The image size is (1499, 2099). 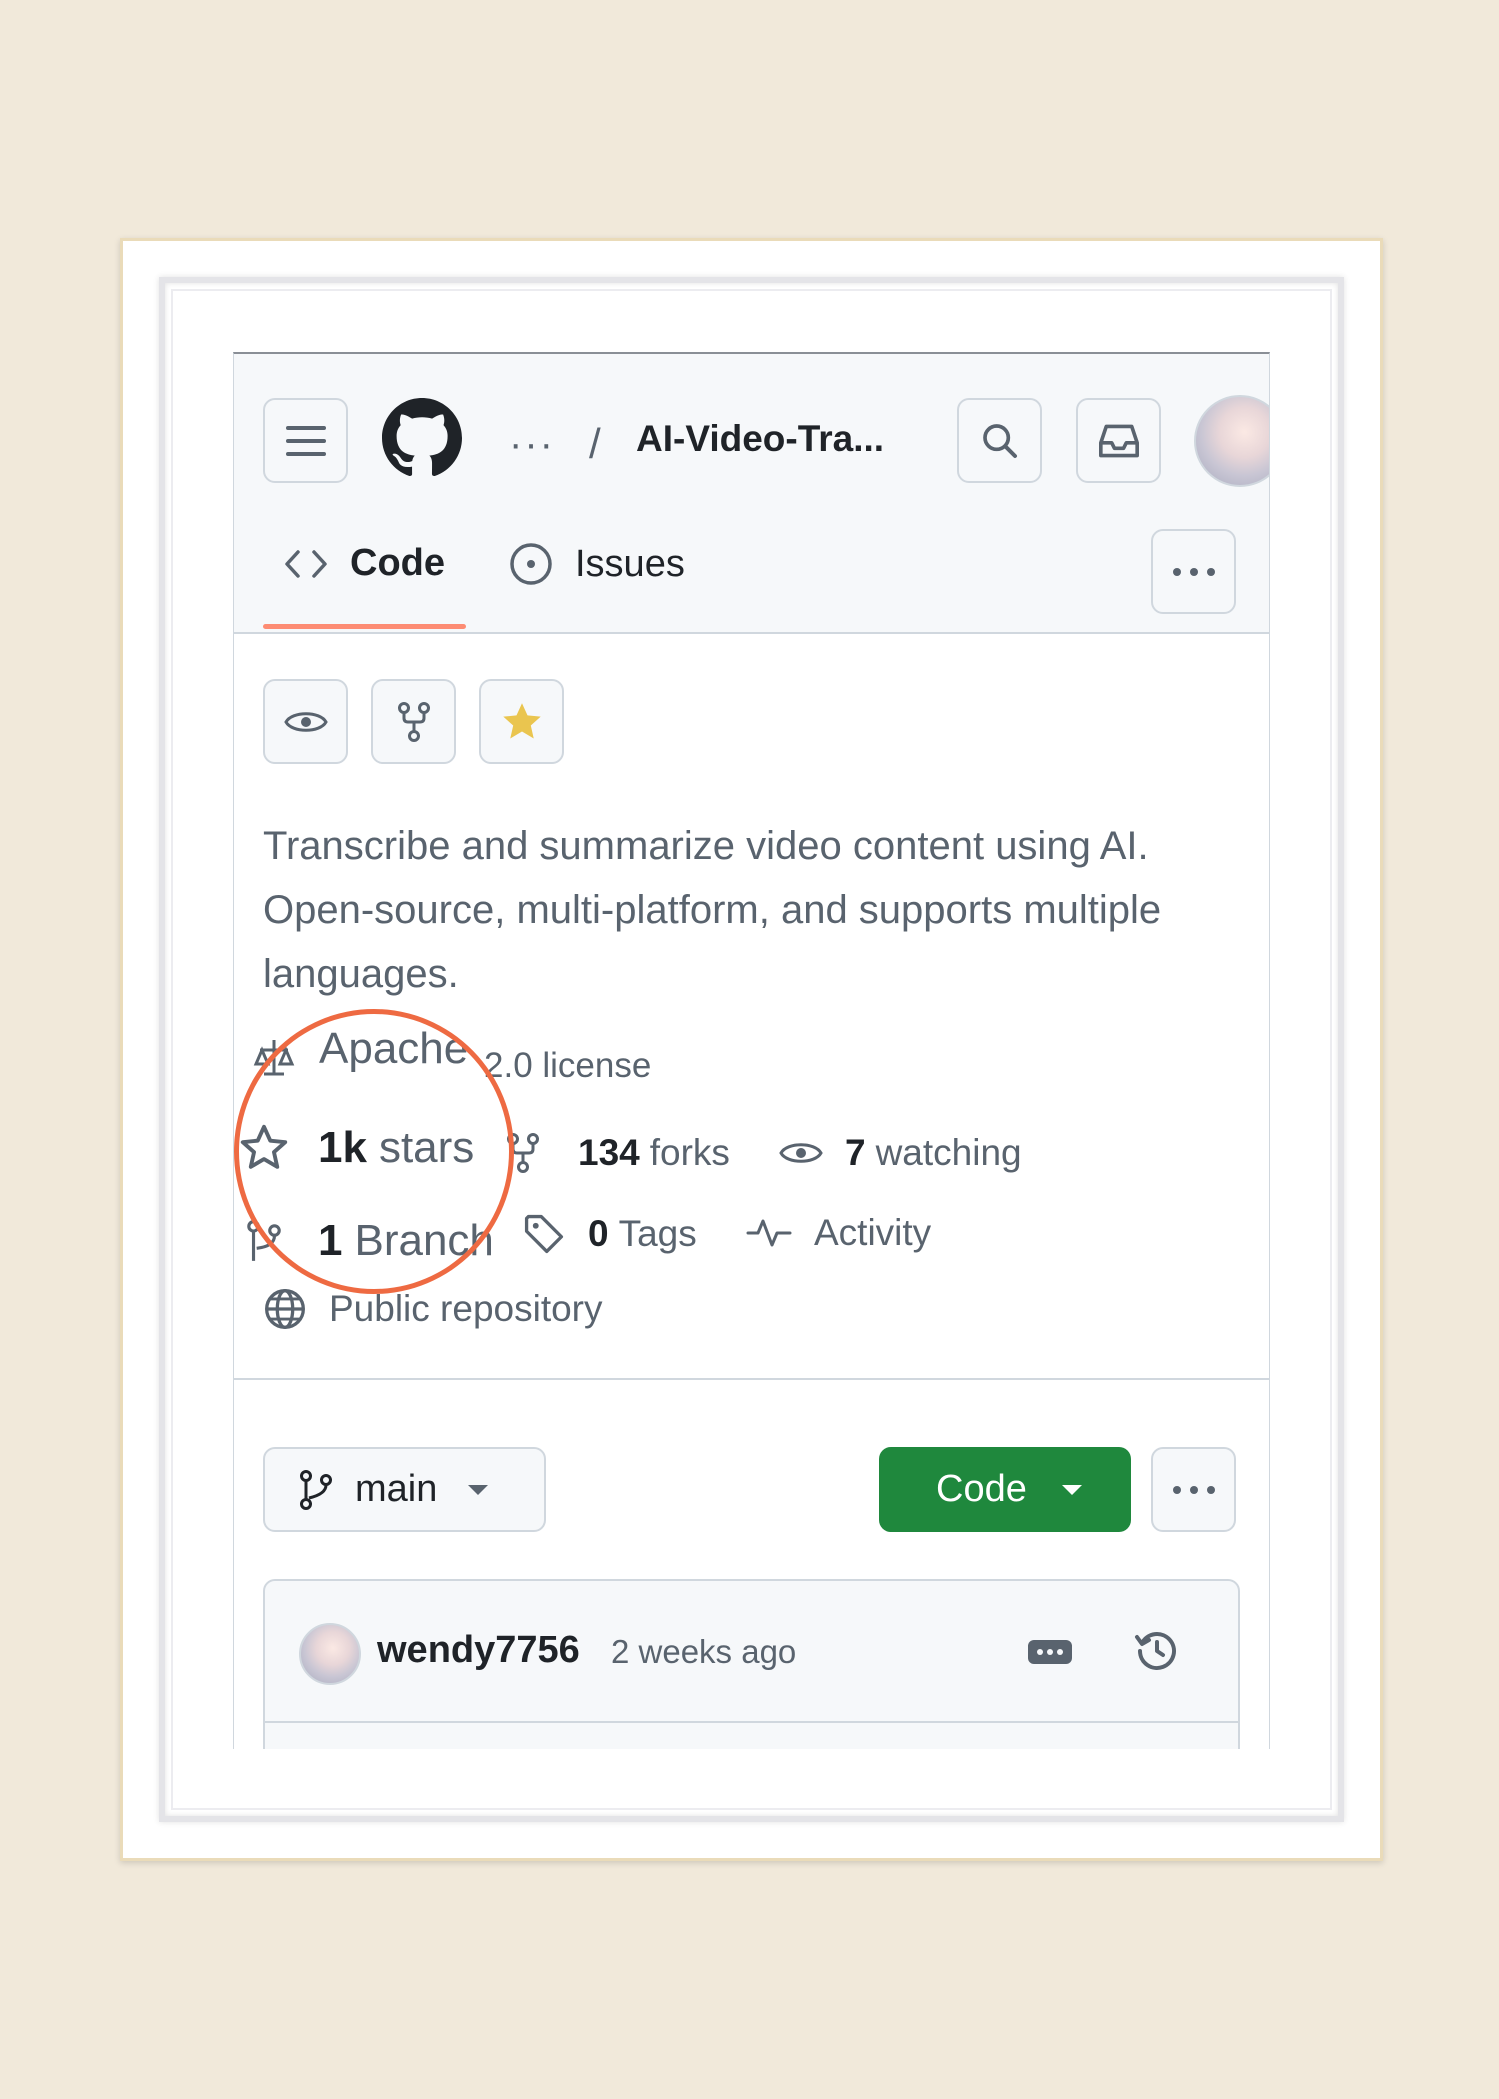 I want to click on tags-link: 0 Tags, so click(x=609, y=1234).